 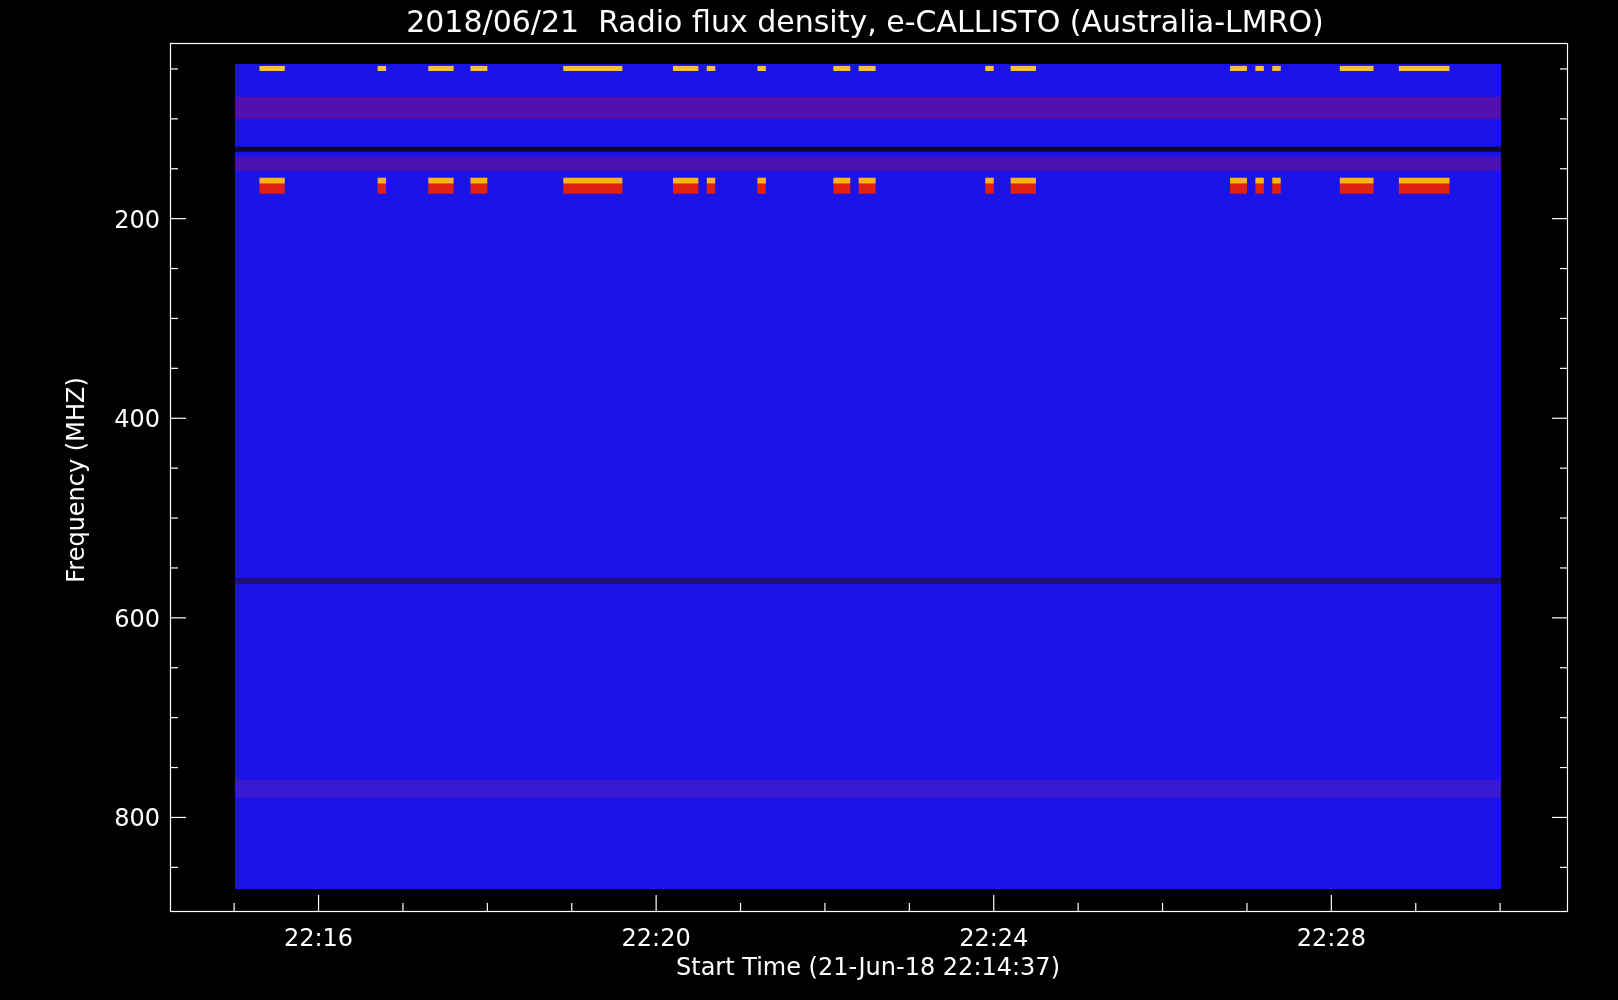 I want to click on chart-title: 2018/06/21 Radio flux density, e-CALLISTO (Australia-LMRO), so click(x=865, y=21).